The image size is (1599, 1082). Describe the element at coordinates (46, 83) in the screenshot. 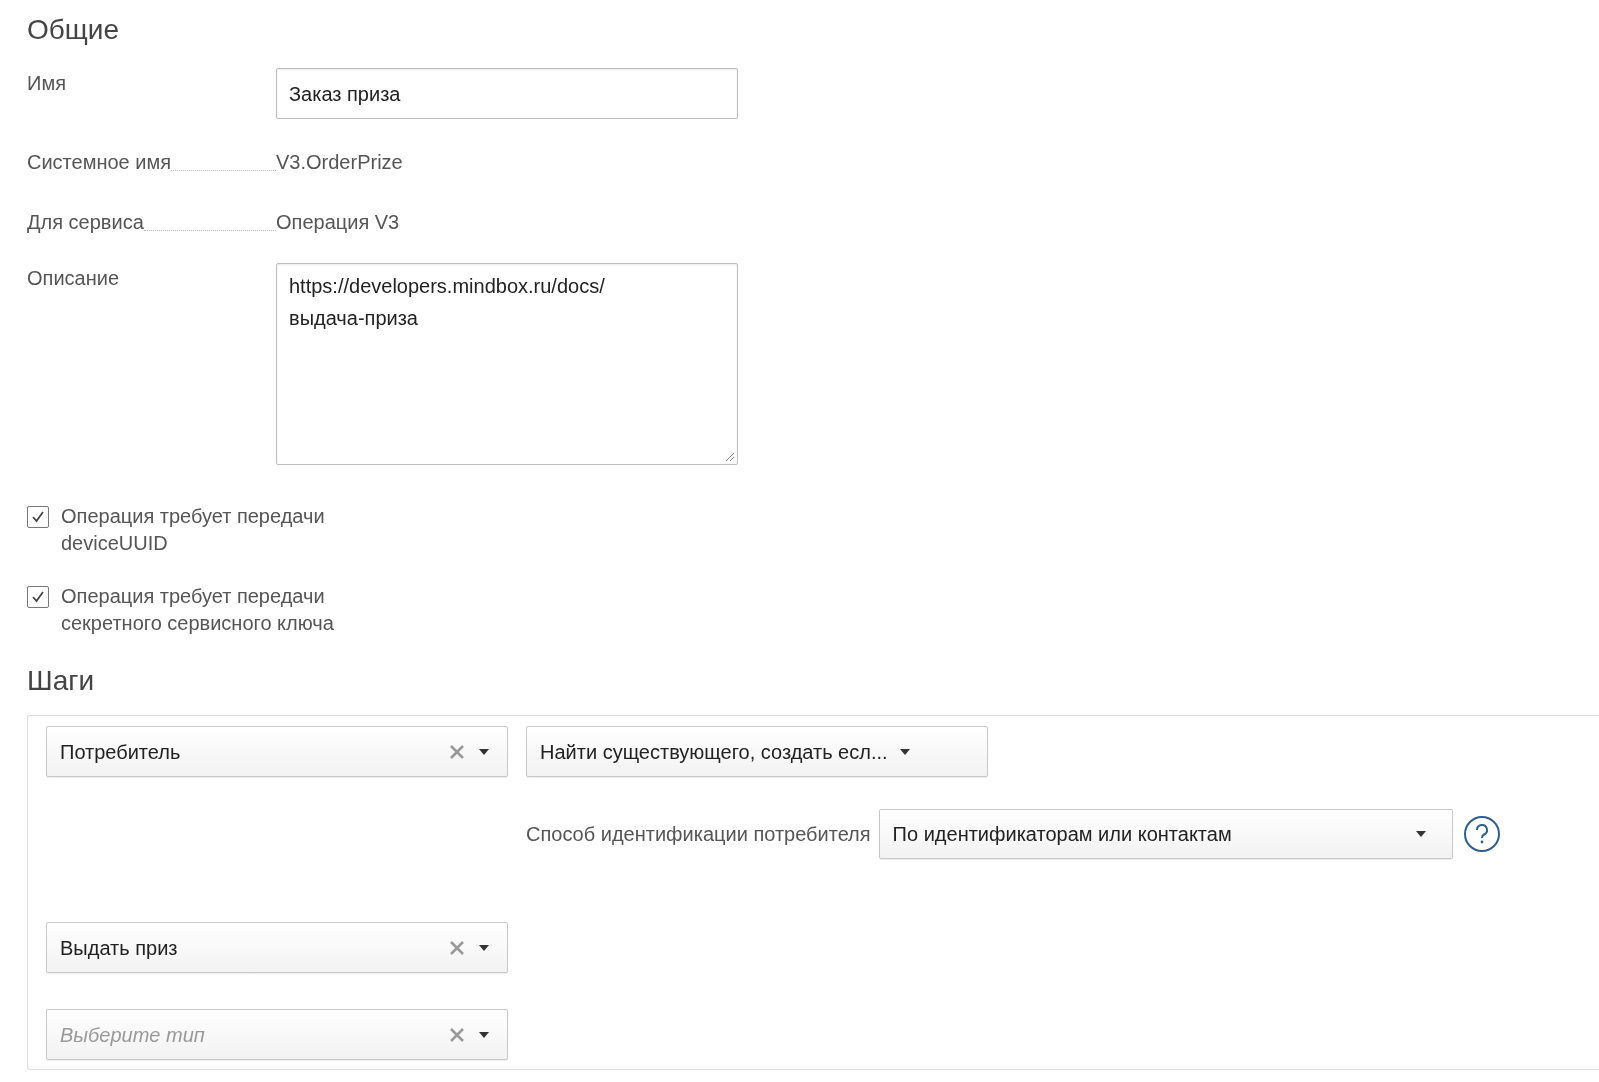

I see `field-label: Имя` at that location.